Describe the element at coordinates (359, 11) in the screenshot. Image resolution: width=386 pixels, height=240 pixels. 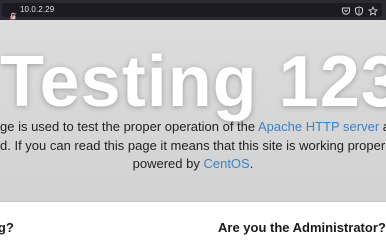
I see `shield-icon` at that location.